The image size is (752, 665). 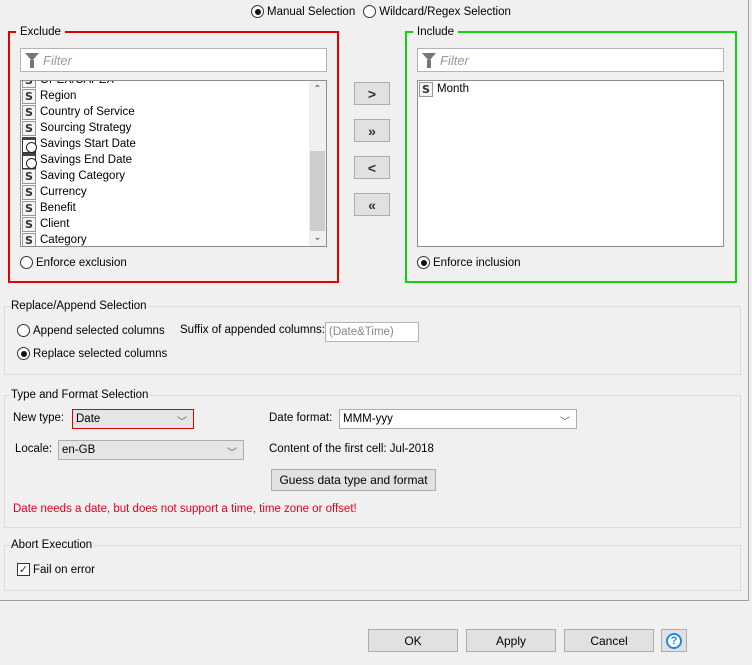 What do you see at coordinates (23, 569) in the screenshot?
I see `check-icon: ✓` at bounding box center [23, 569].